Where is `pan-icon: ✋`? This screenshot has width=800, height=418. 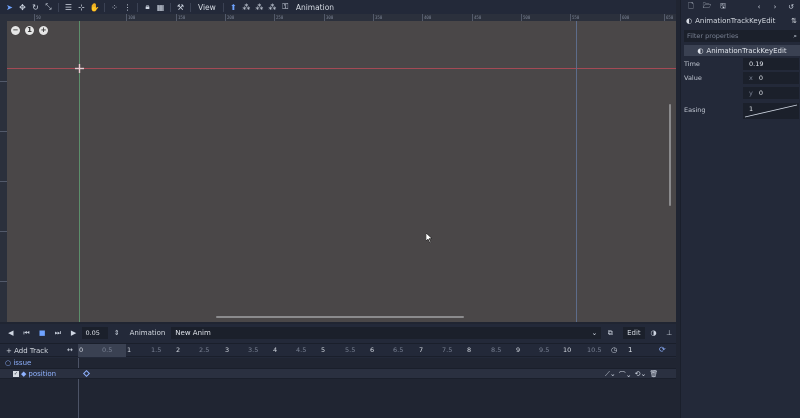
pan-icon: ✋ is located at coordinates (94, 7).